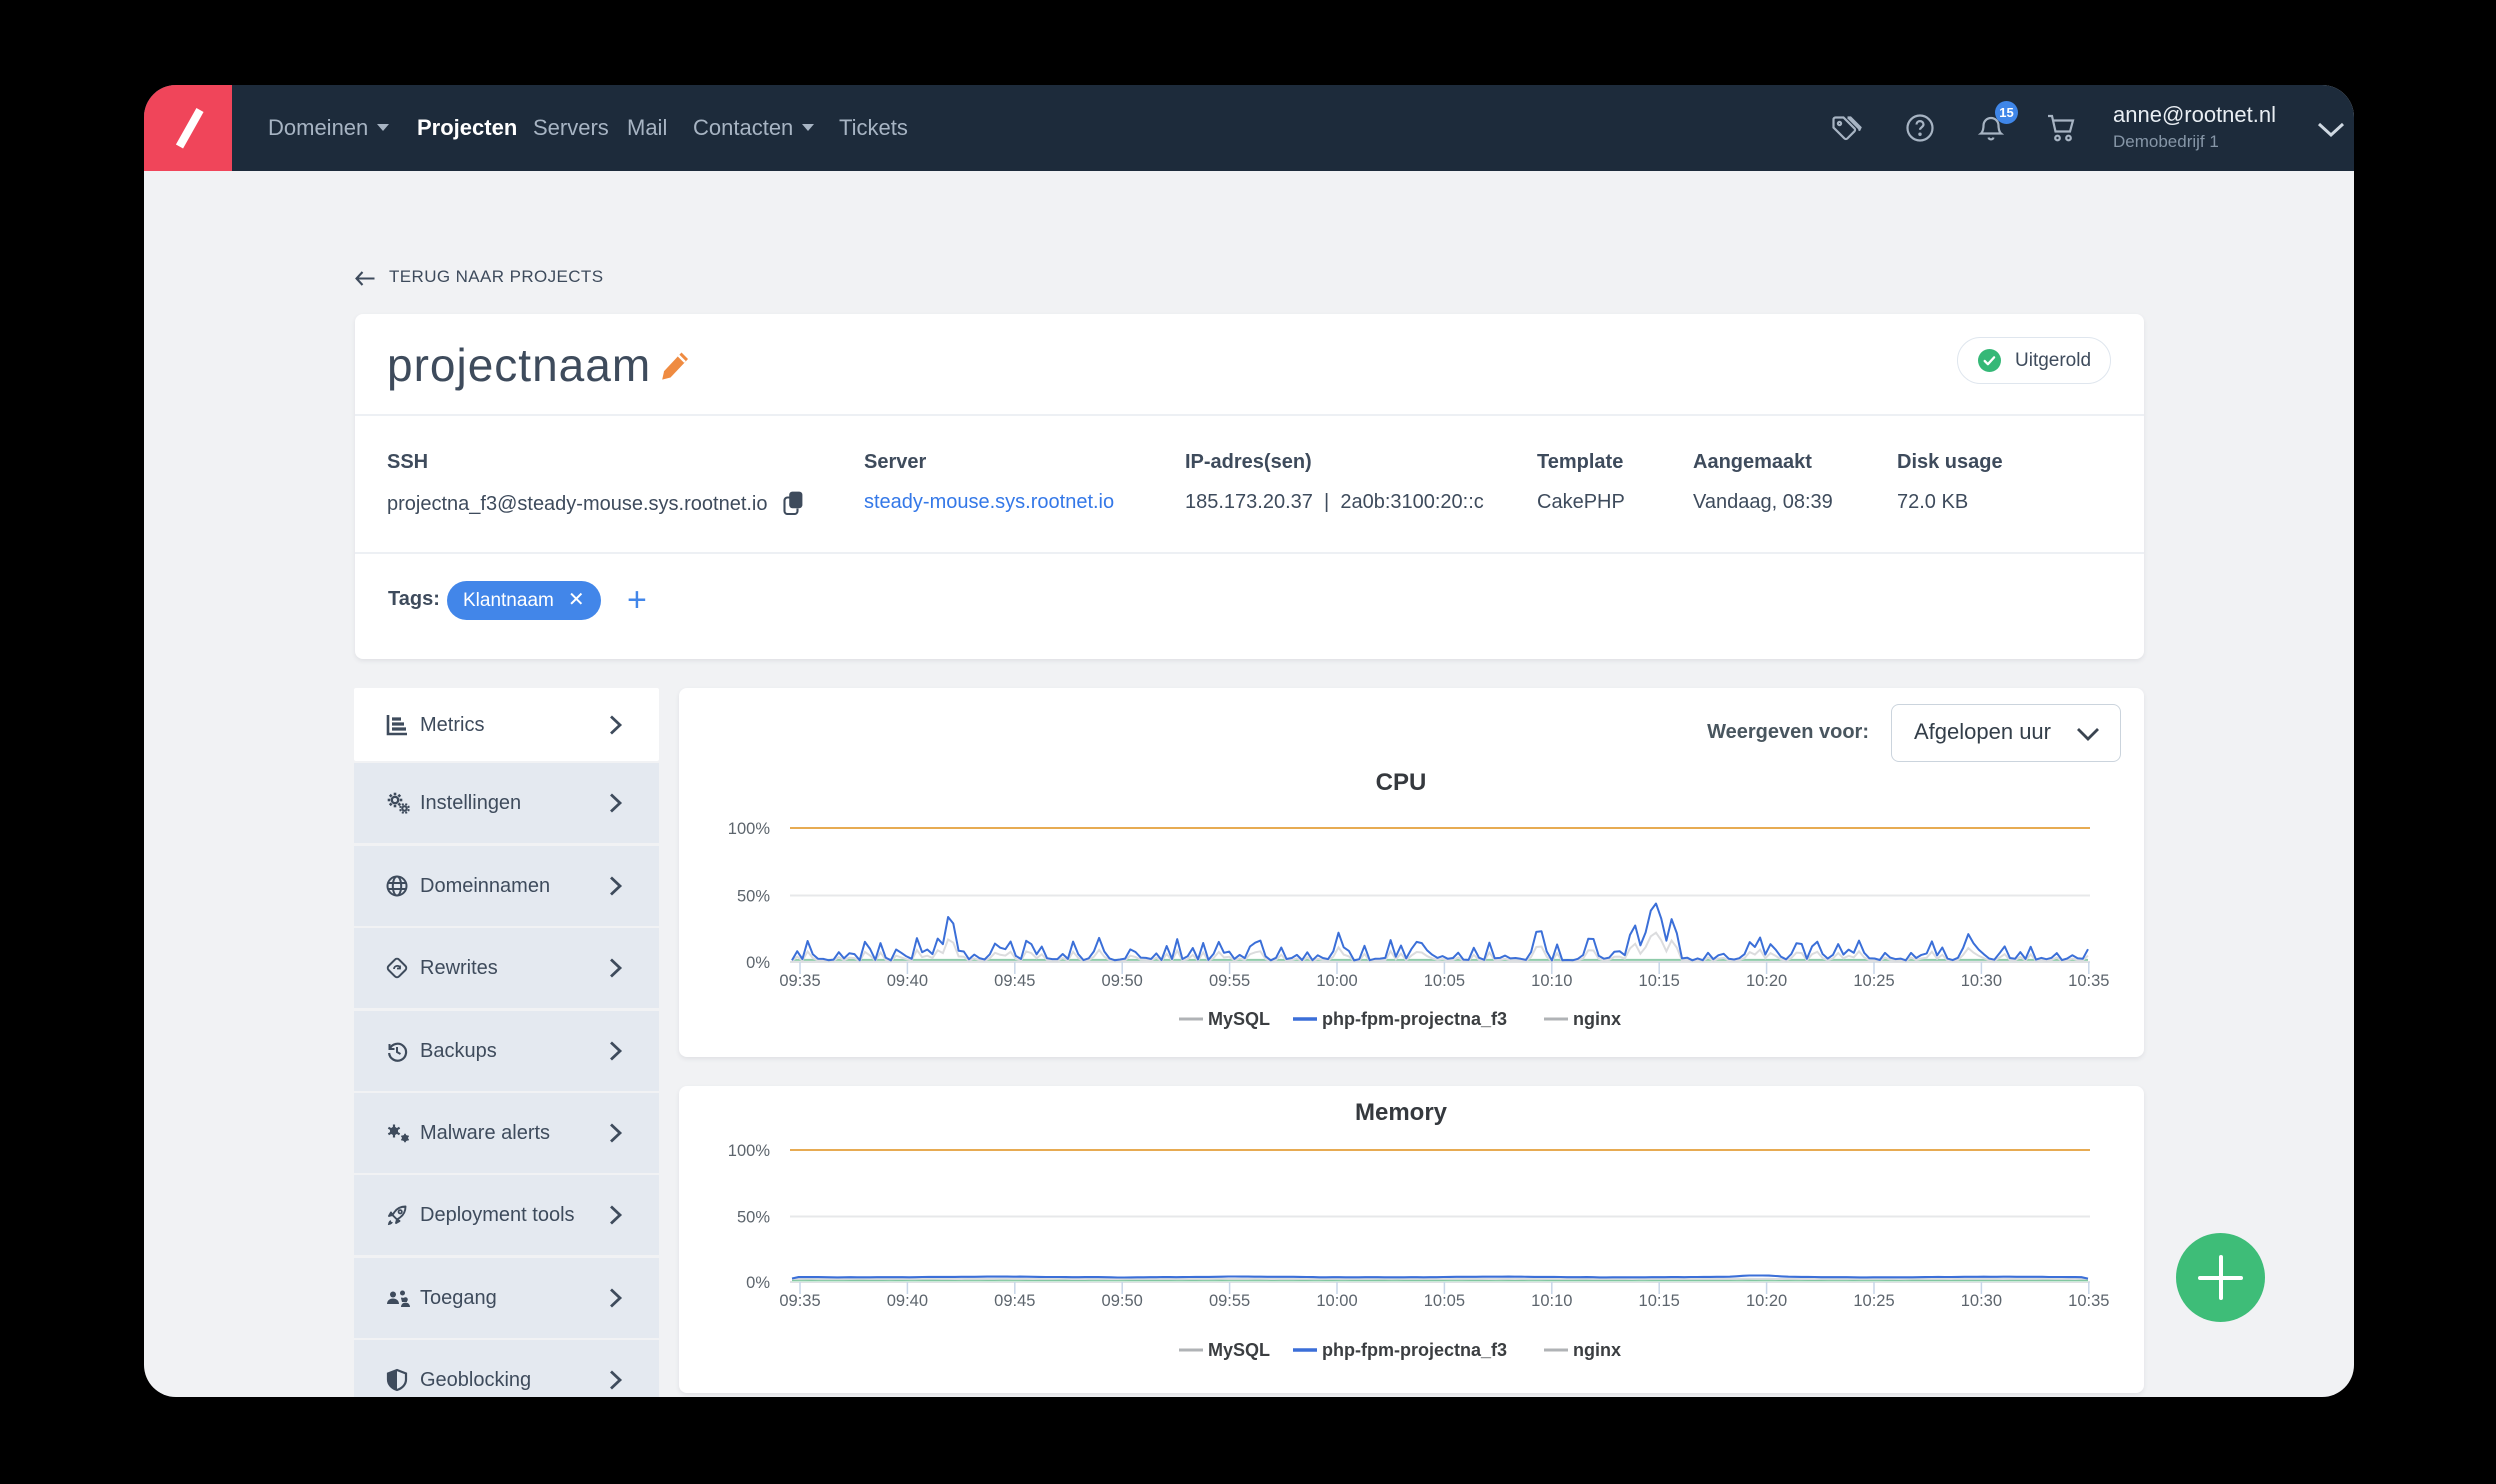 The image size is (2496, 1484). I want to click on svg-text: Memory, so click(1401, 1112).